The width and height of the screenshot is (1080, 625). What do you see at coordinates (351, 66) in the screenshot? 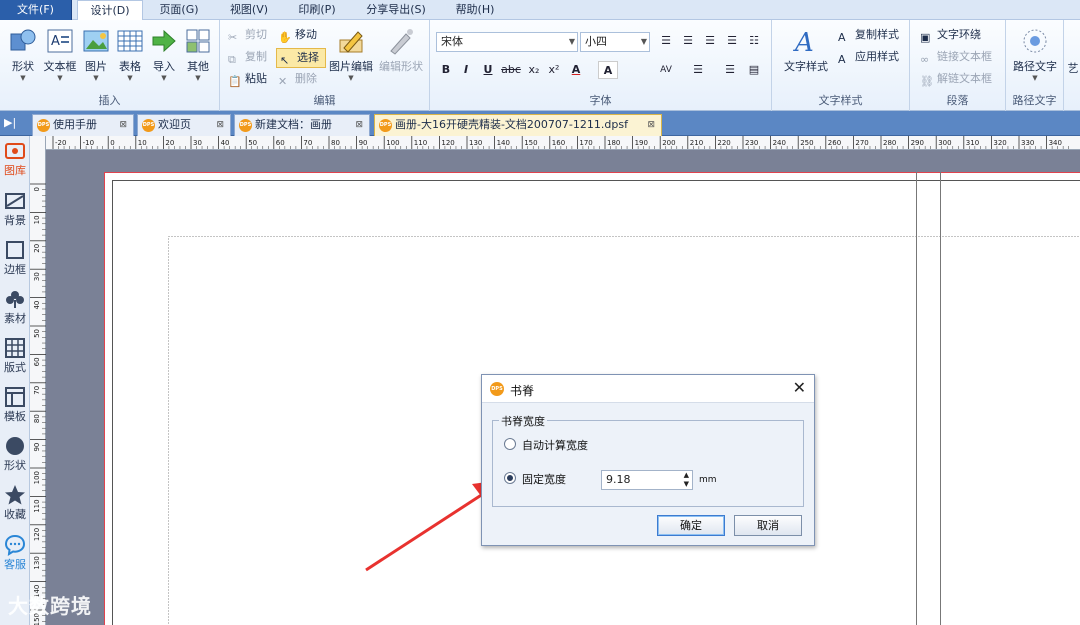
I see `image-edit-label: 图片编辑` at bounding box center [351, 66].